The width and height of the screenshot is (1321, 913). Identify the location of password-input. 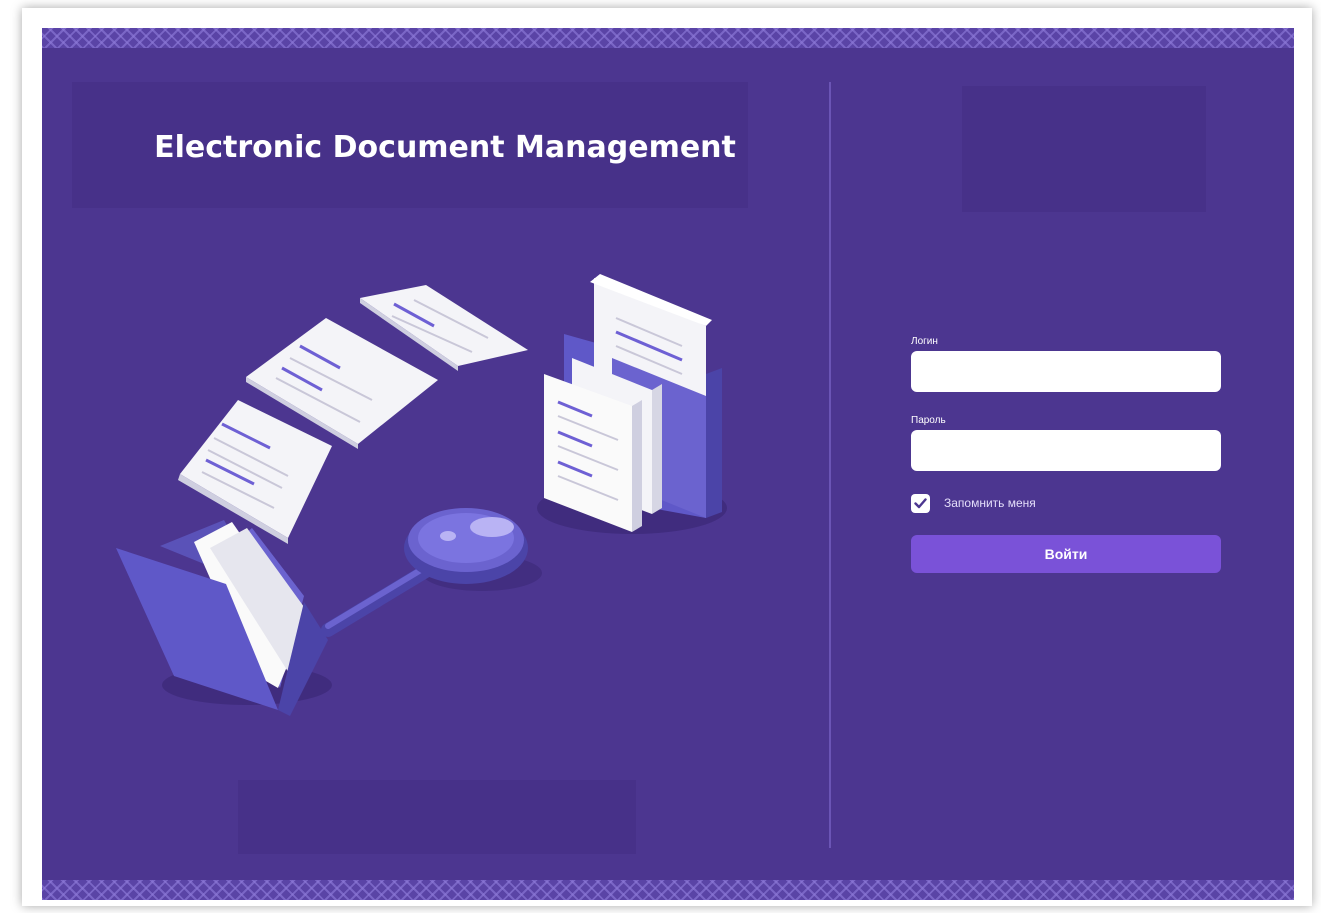
(1066, 450).